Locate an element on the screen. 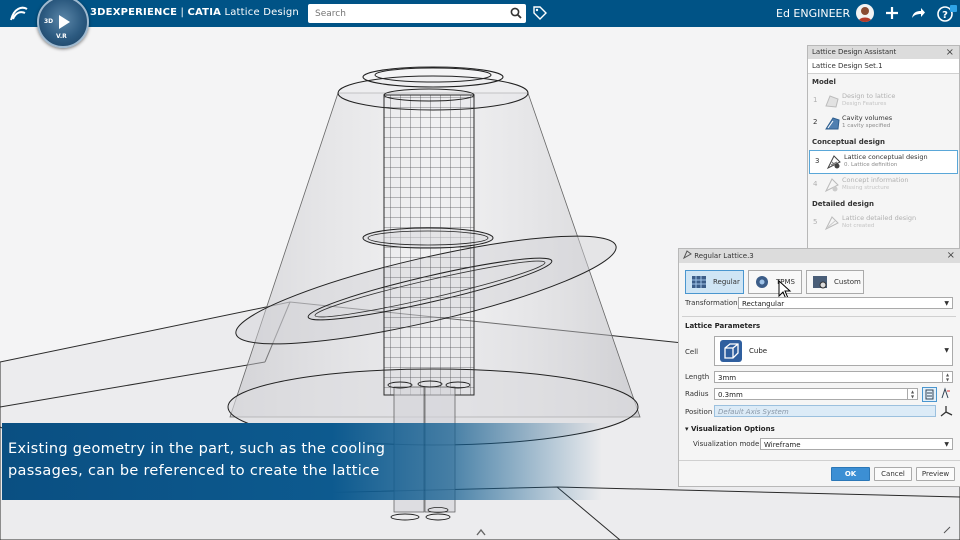 Image resolution: width=960 pixels, height=540 pixels. radius-input: 0.3mm ▲ ▼ is located at coordinates (816, 394).